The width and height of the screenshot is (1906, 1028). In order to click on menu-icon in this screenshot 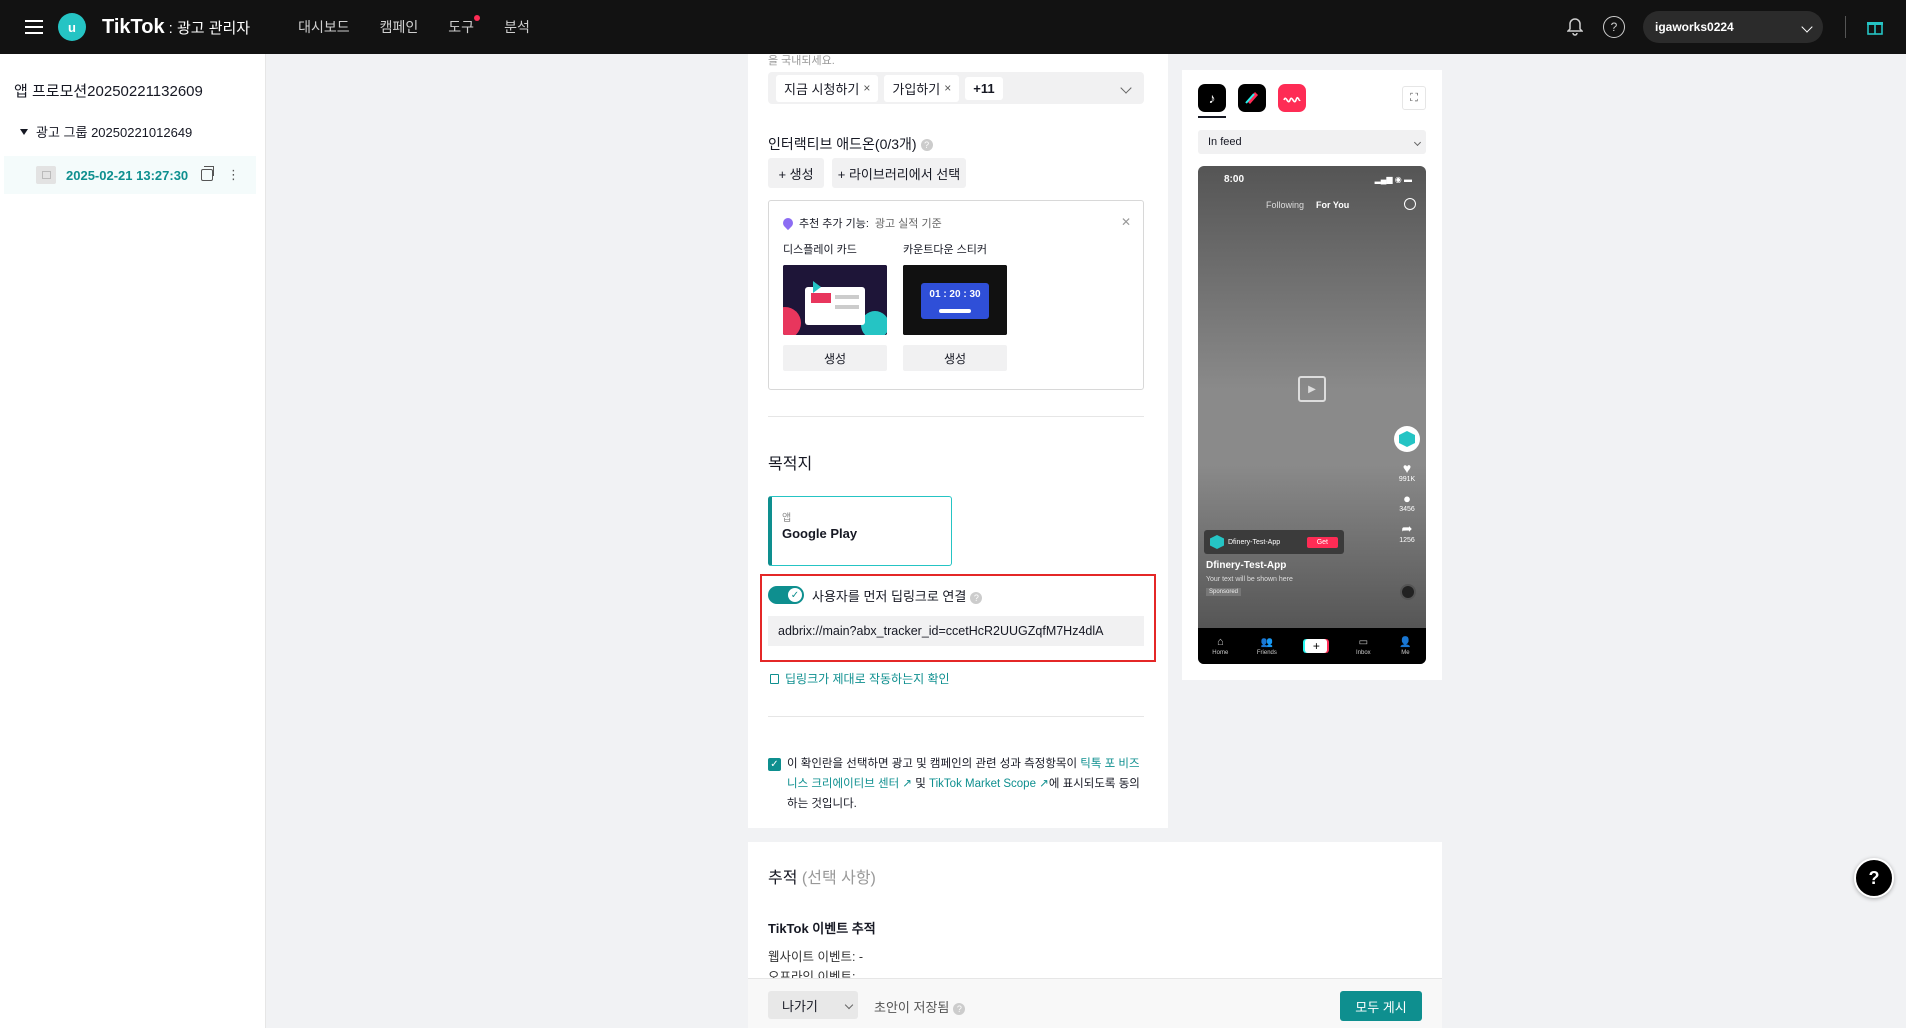, I will do `click(34, 27)`.